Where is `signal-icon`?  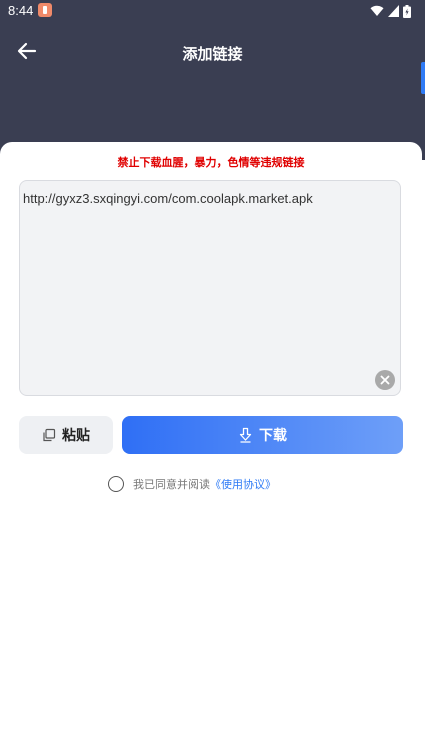 signal-icon is located at coordinates (393, 11).